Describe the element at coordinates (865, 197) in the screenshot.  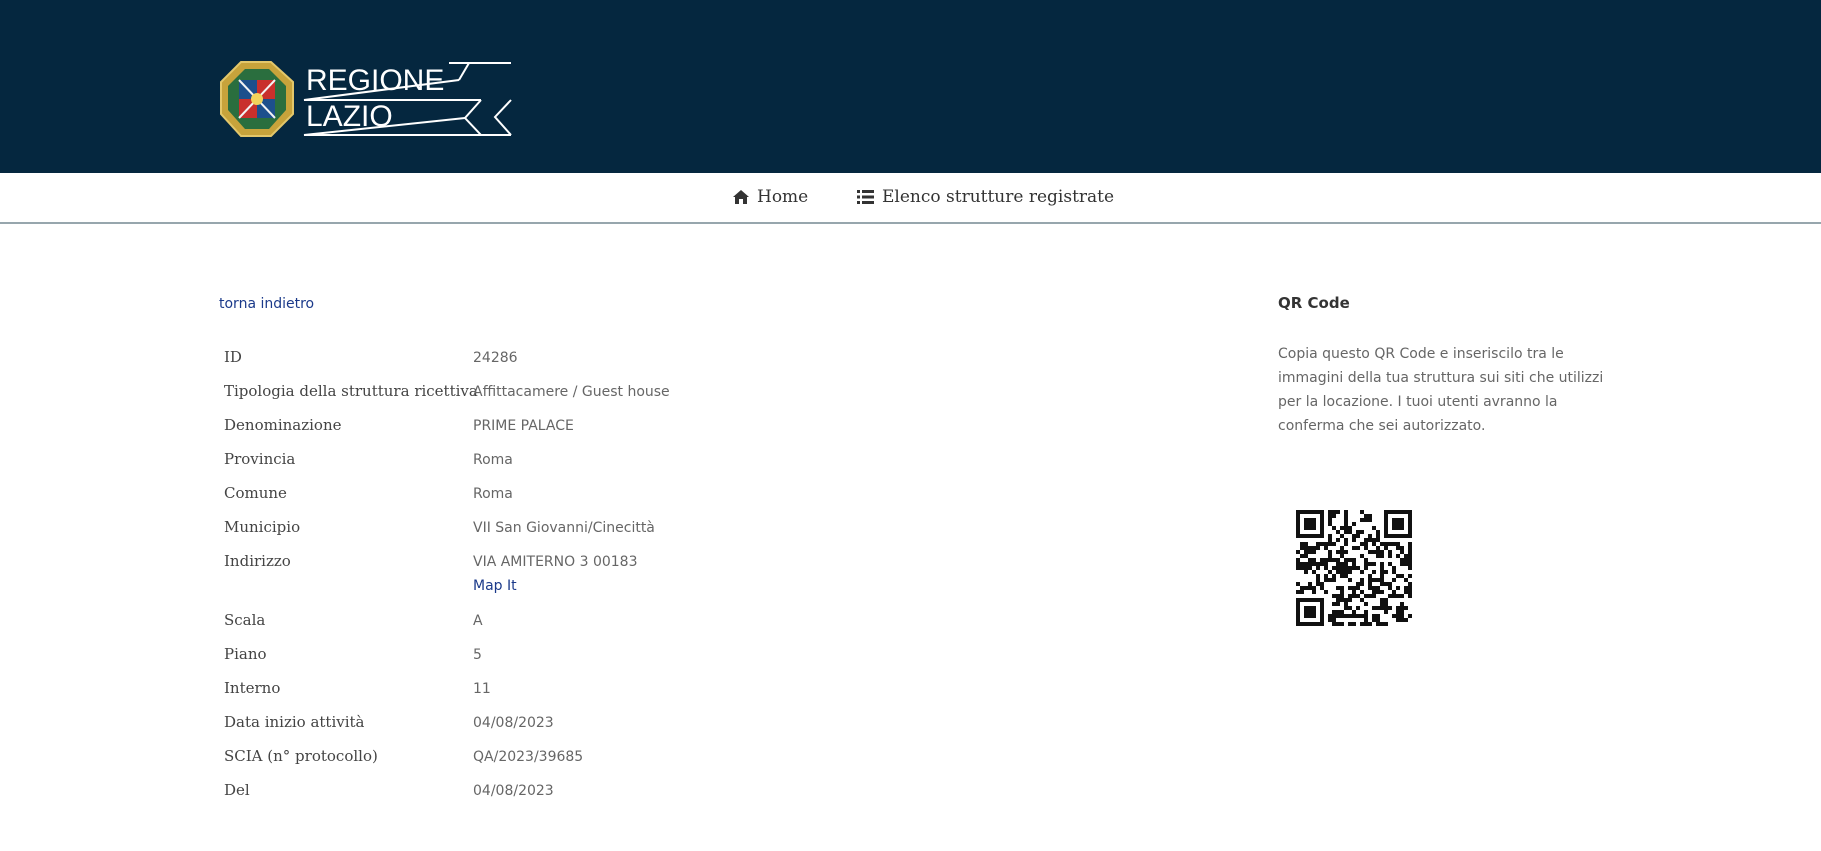
I see `list-icon` at that location.